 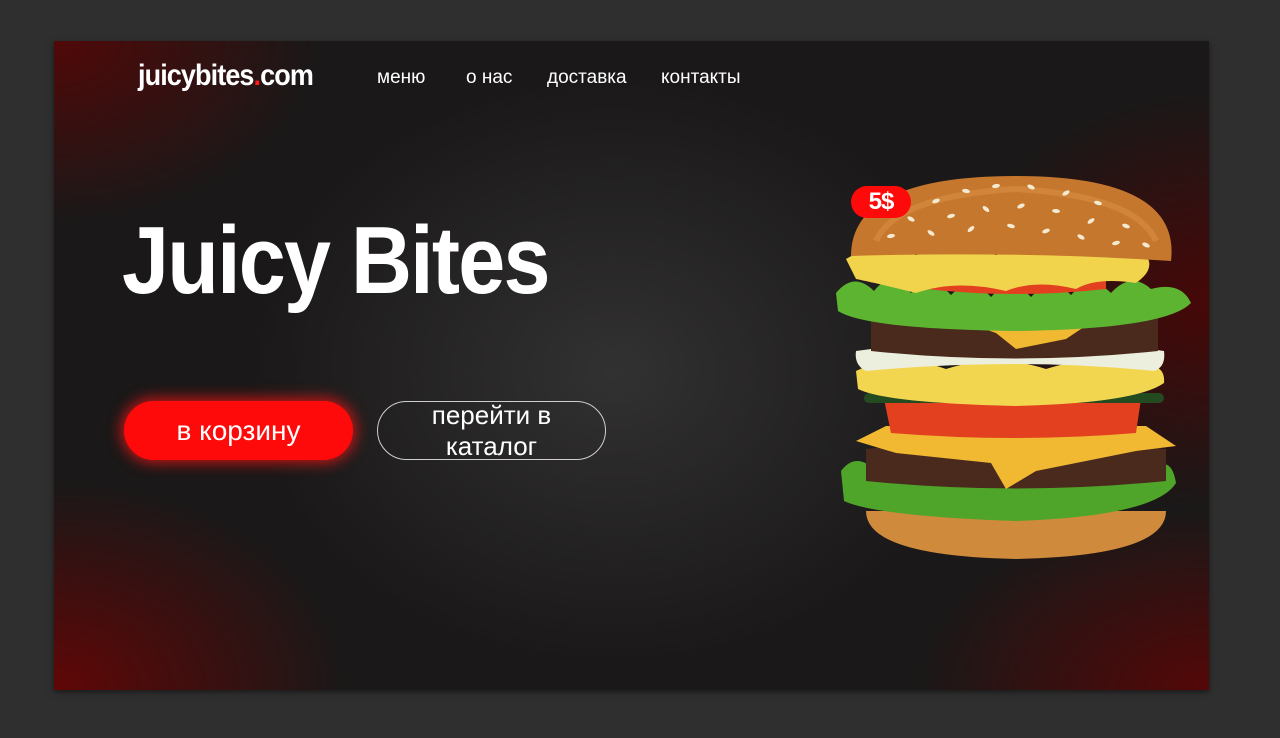 What do you see at coordinates (401, 78) in the screenshot?
I see `nav-item-menu: меню` at bounding box center [401, 78].